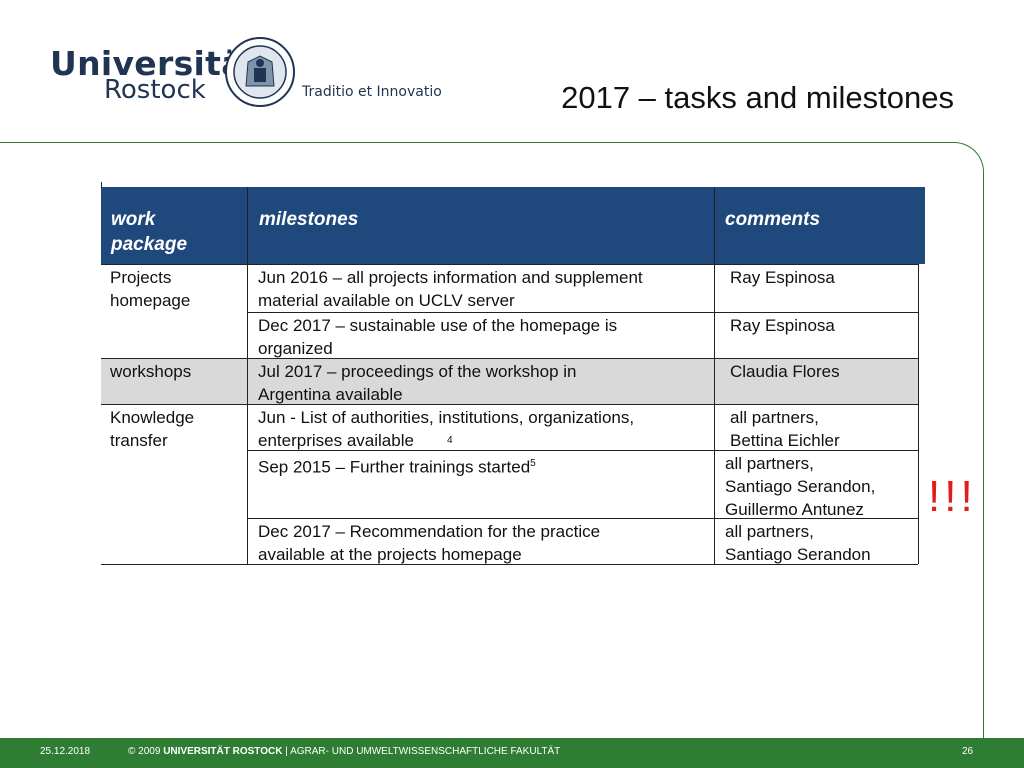 This screenshot has width=1024, height=768. I want to click on cell-package: Projects homepage, so click(150, 289).